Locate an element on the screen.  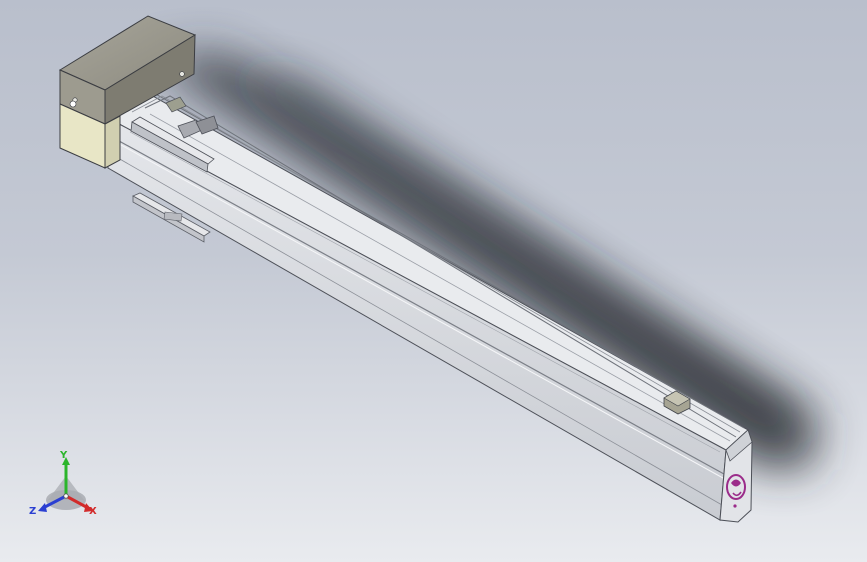
z-axis-label: Z is located at coordinates (32, 511).